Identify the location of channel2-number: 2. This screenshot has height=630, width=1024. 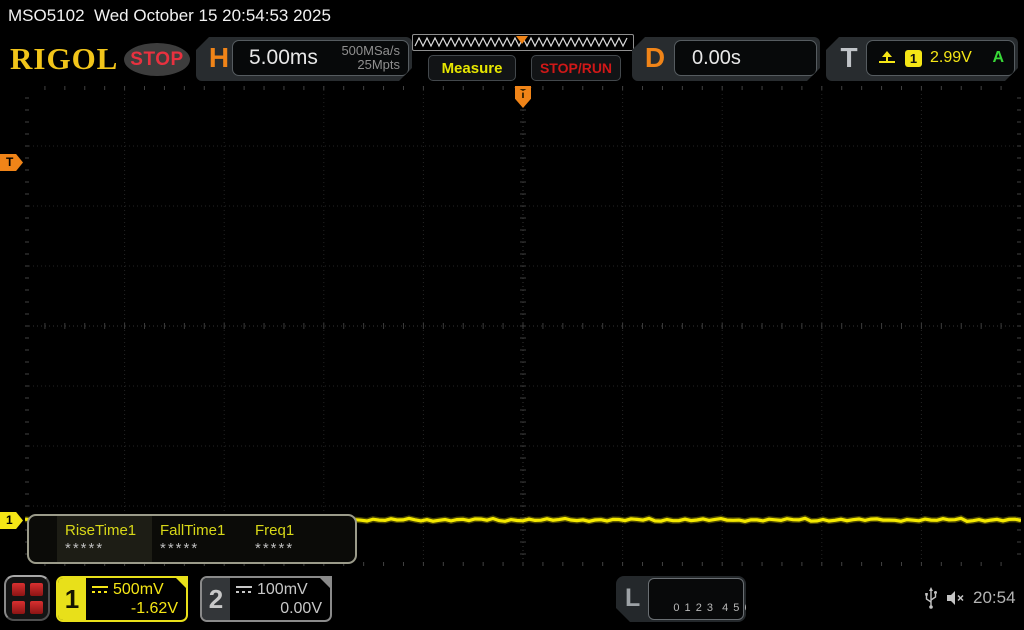
(216, 599).